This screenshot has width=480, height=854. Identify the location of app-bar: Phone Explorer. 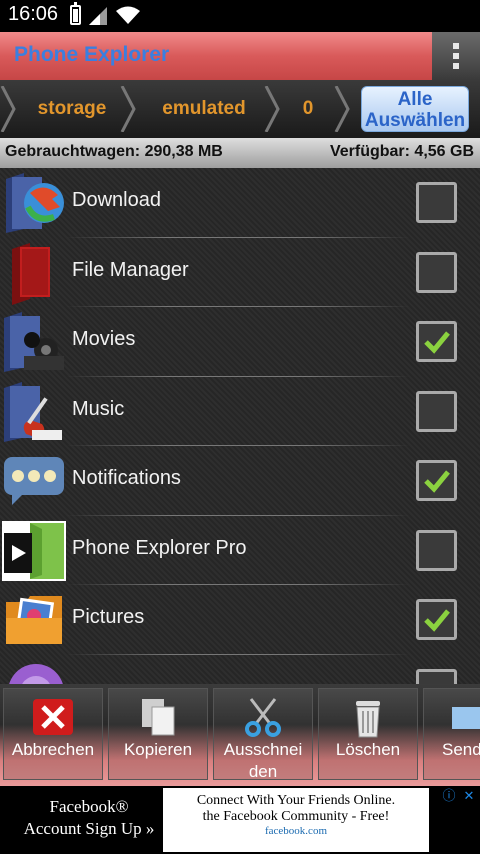
(240, 56).